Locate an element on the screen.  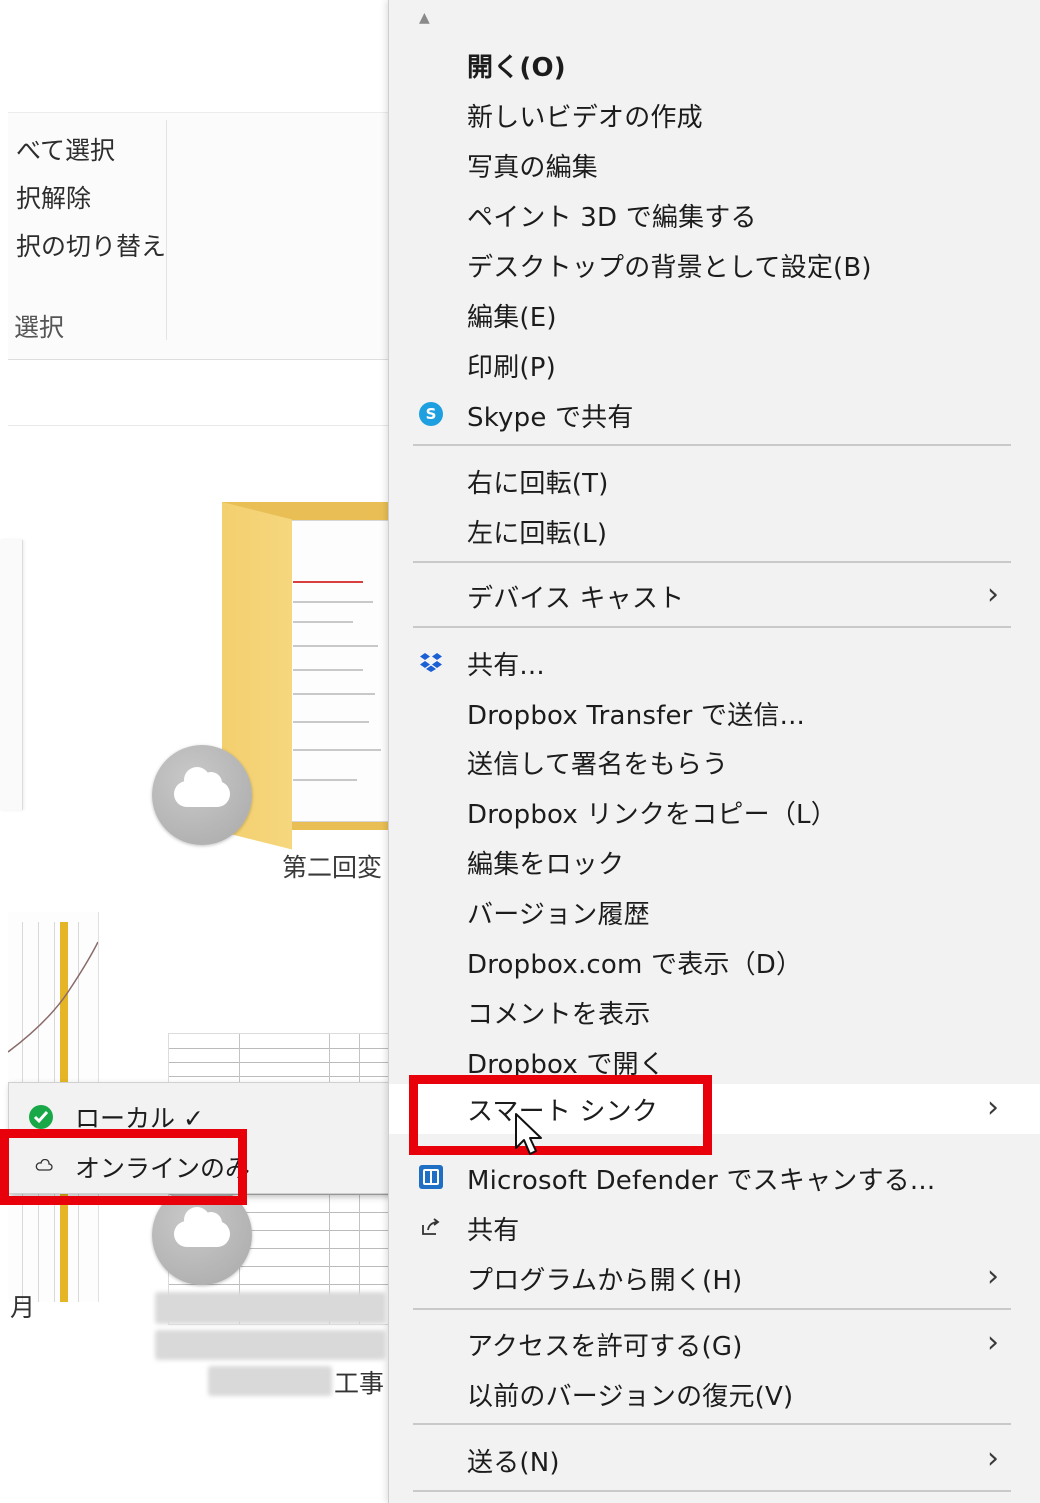
menu-item-lock-editing: 編集をロック is located at coordinates (709, 862).